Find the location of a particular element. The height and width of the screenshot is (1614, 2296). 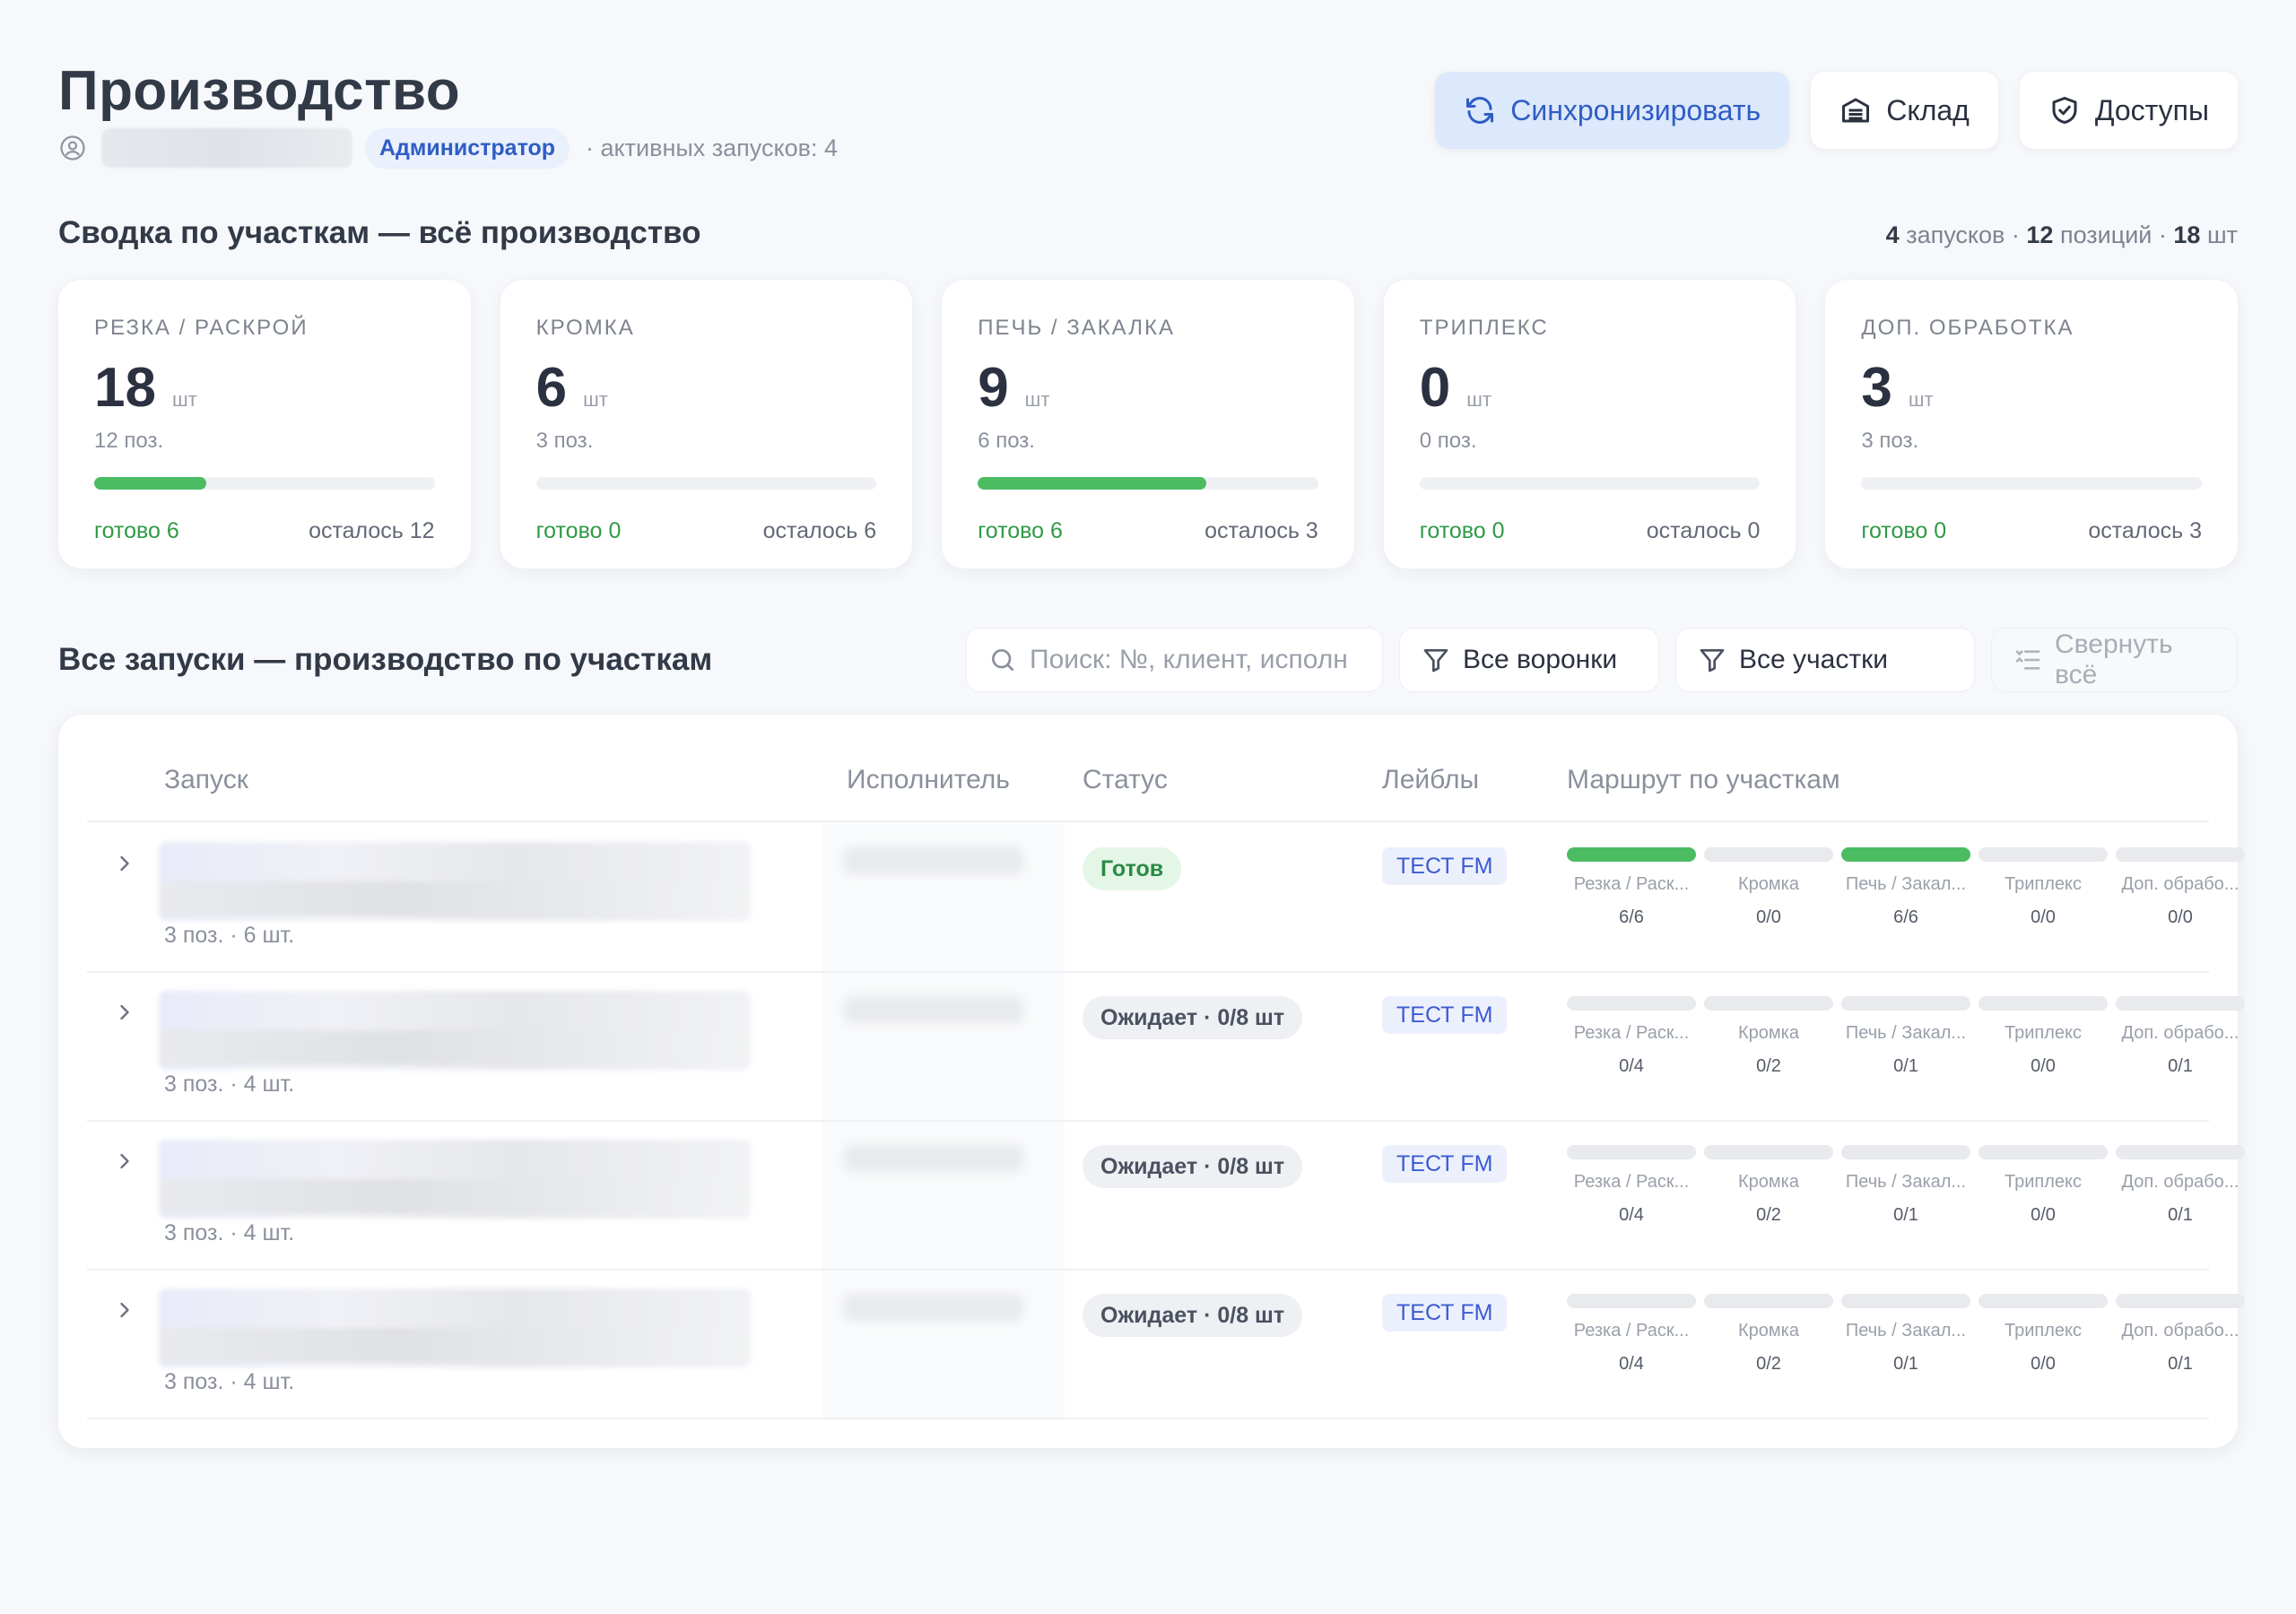

column-executor: Исполнитель is located at coordinates (928, 780).